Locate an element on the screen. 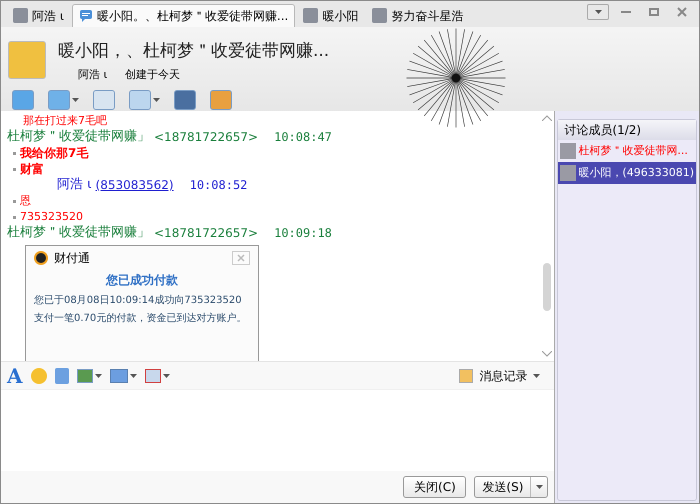  card-app-name: 财付通 is located at coordinates (72, 258).